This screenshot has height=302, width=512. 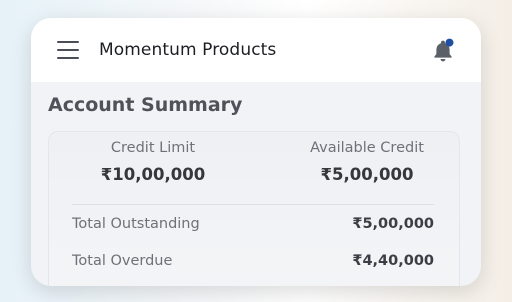 What do you see at coordinates (367, 174) in the screenshot?
I see `available-credit-value: ₹5,00,000` at bounding box center [367, 174].